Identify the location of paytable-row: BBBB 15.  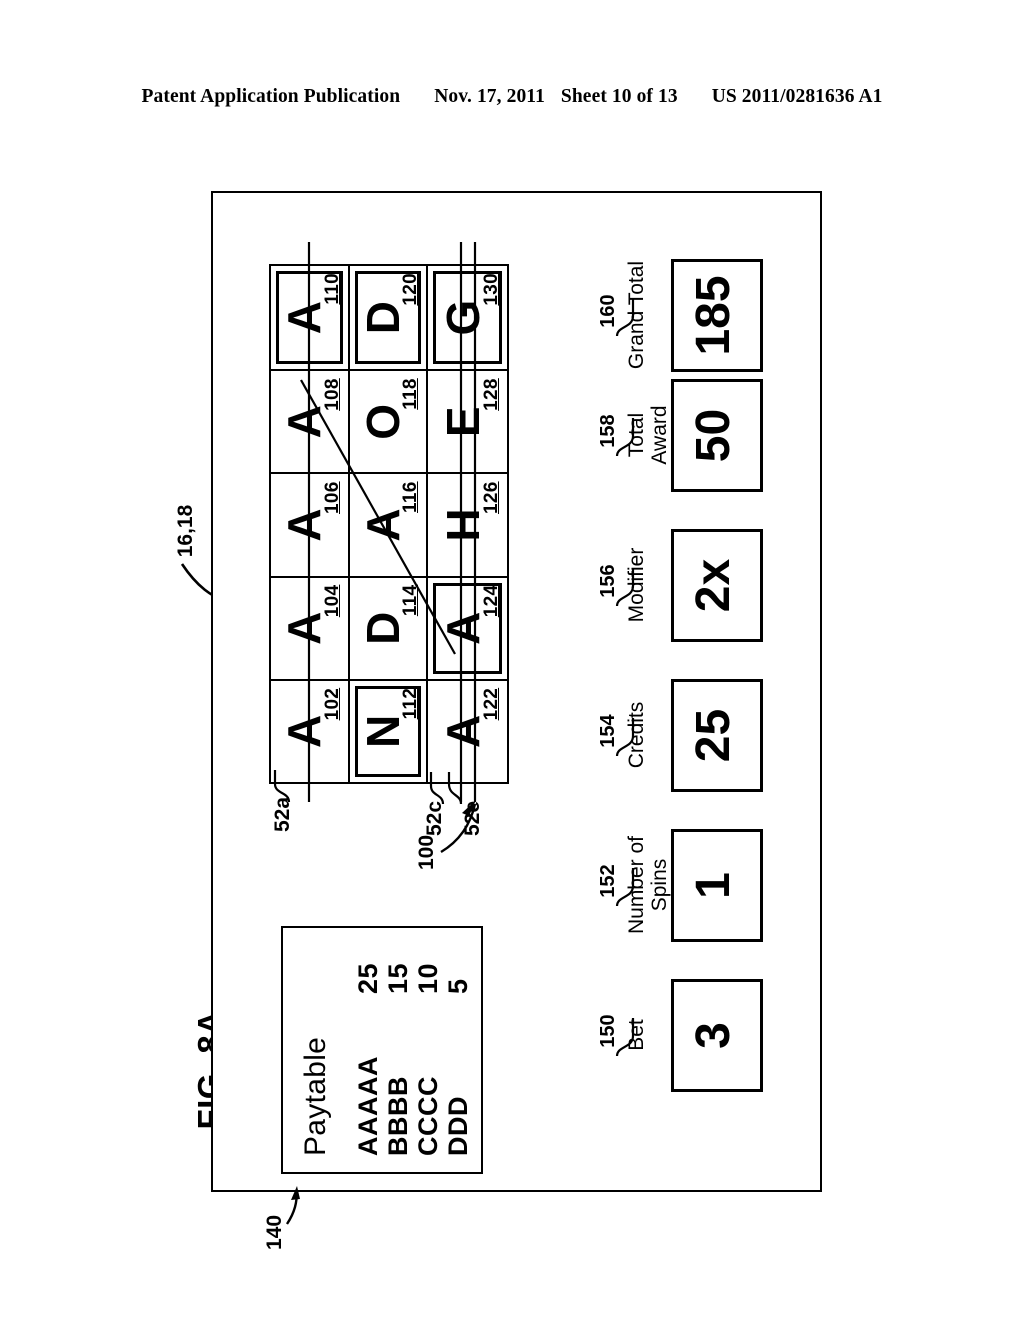
(398, 1051).